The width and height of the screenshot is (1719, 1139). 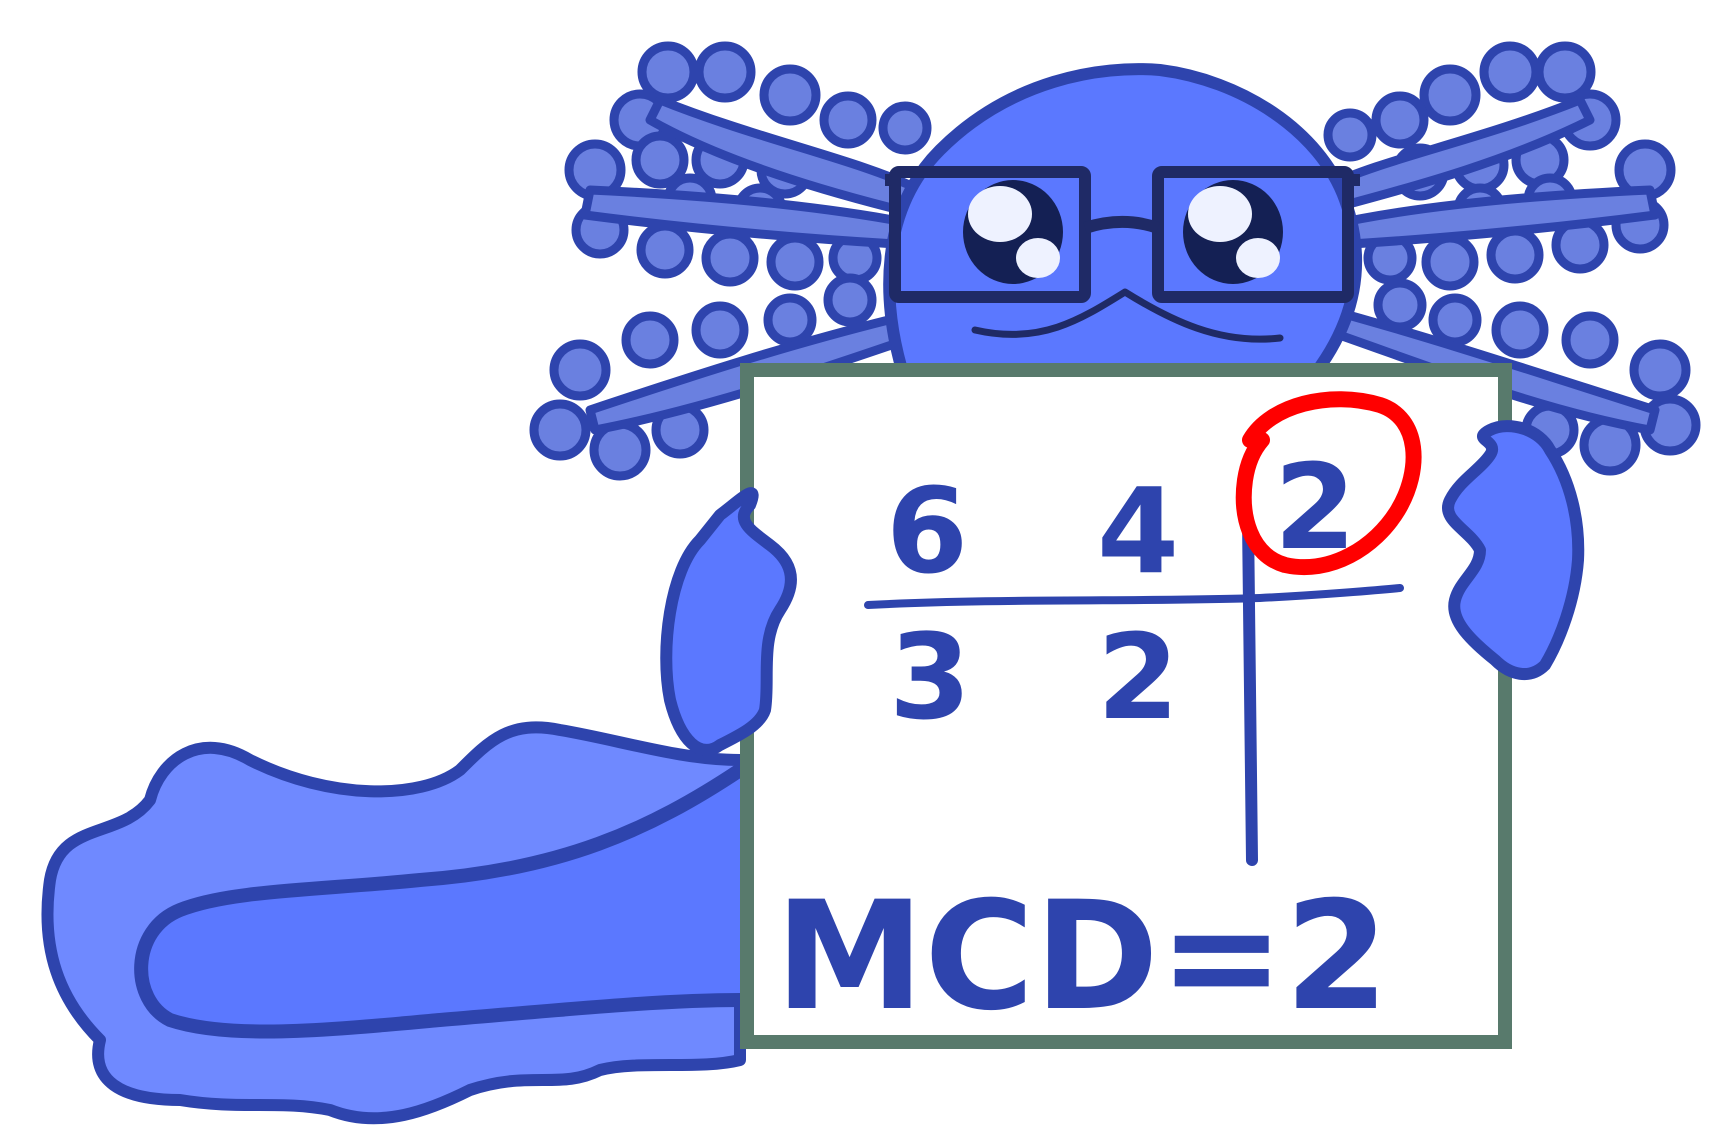 What do you see at coordinates (930, 677) in the screenshot?
I see `bottom-number-1: 3` at bounding box center [930, 677].